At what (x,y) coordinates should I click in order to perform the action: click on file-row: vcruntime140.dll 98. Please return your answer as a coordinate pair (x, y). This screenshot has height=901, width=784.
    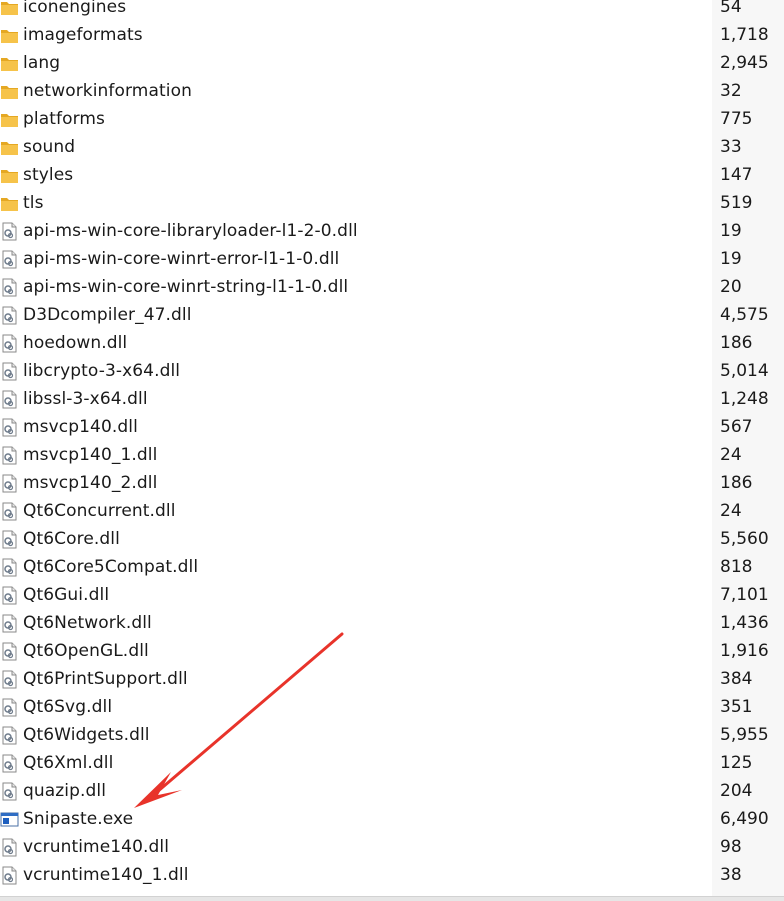
    Looking at the image, I should click on (392, 847).